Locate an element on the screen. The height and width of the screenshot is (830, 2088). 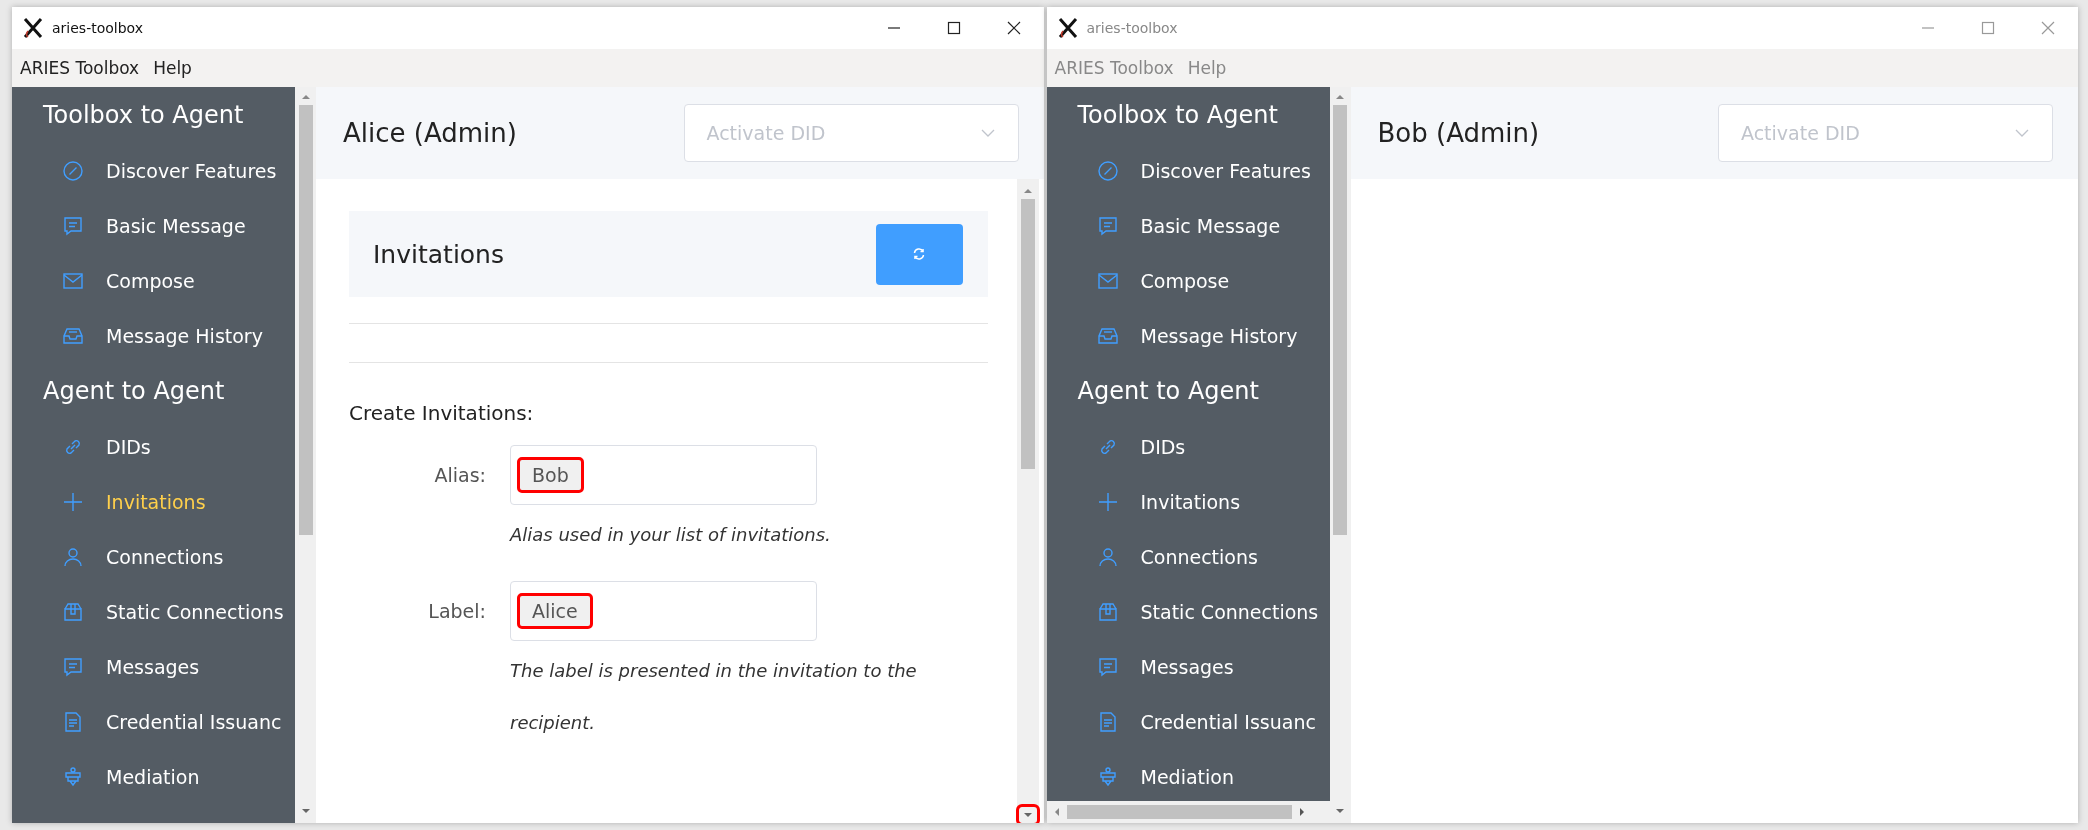
field-value: Alice is located at coordinates (555, 611).